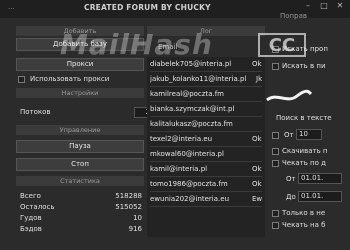 The image size is (350, 250). Describe the element at coordinates (147, 7) in the screenshot. I see `forum-banner: CREATED FORUM BY CHUCKY` at that location.